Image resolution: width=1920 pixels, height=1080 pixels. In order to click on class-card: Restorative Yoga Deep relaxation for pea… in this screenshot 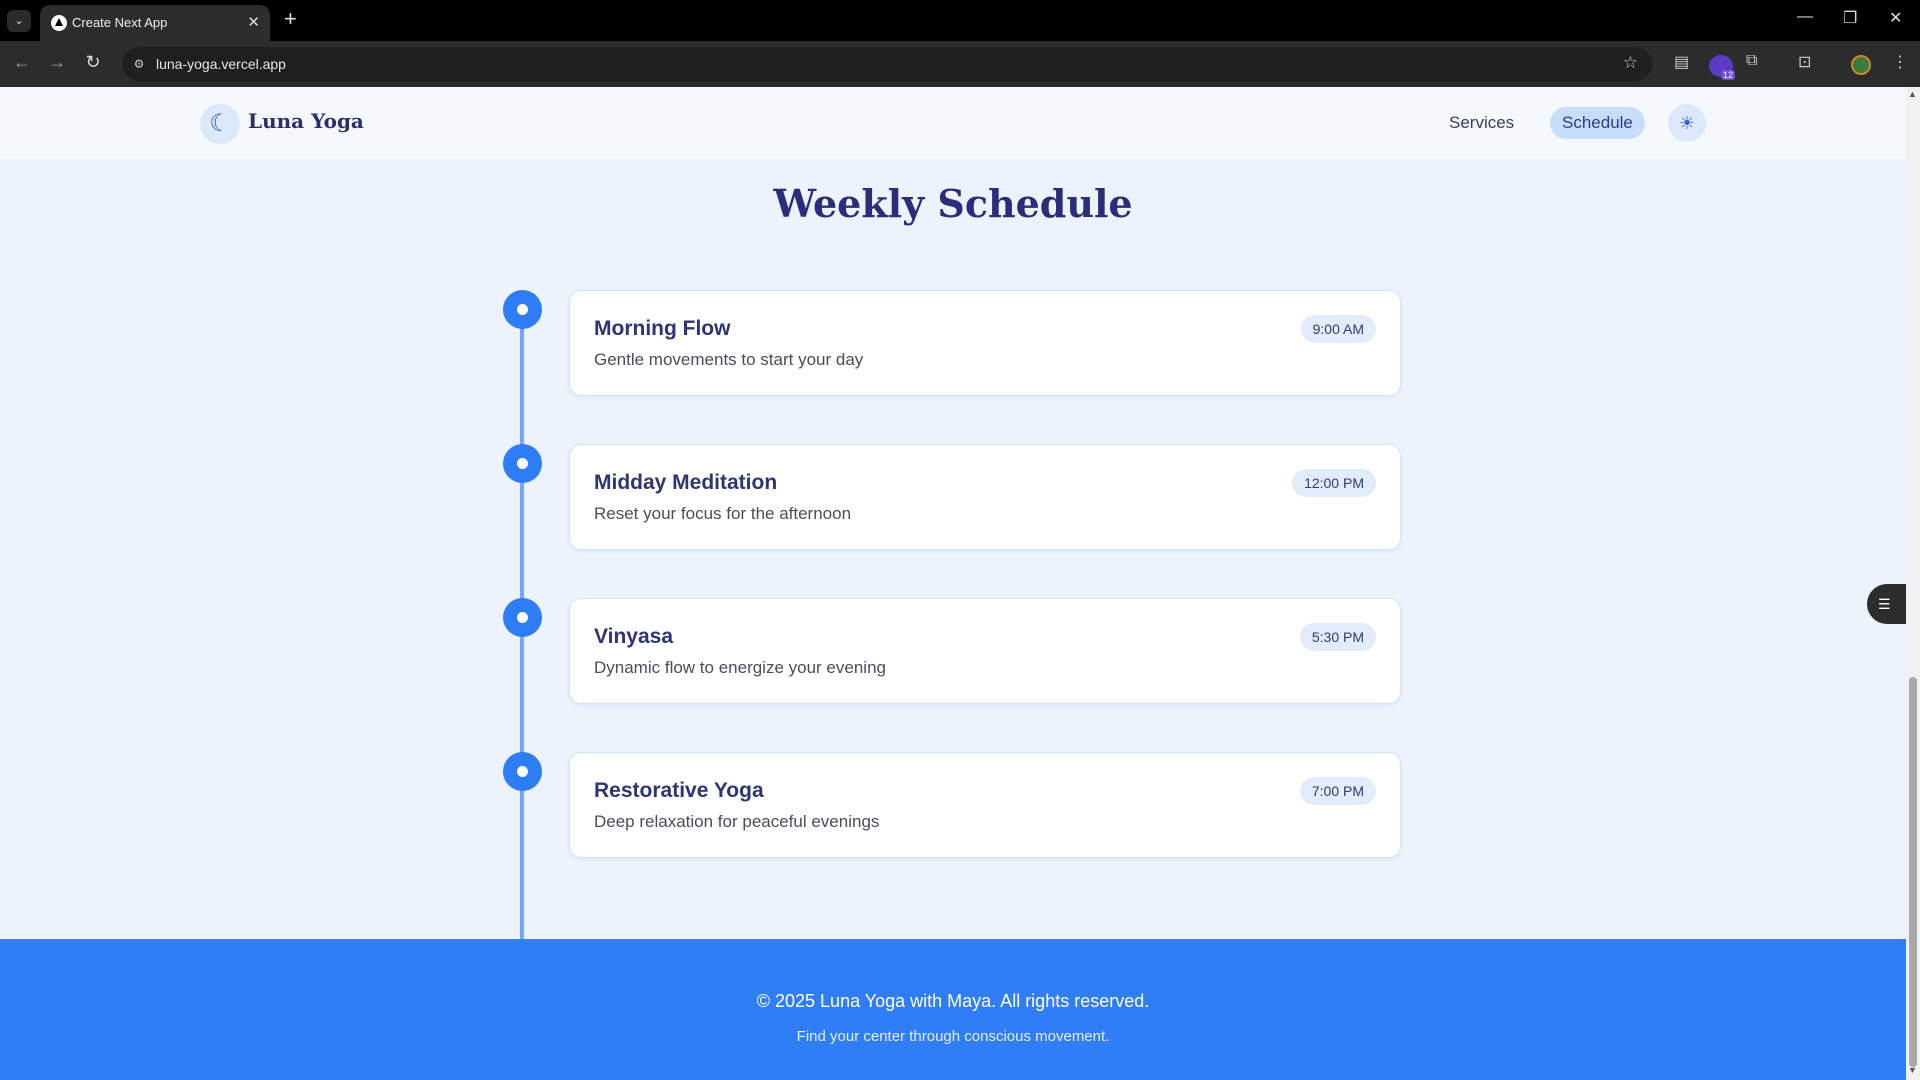, I will do `click(985, 805)`.